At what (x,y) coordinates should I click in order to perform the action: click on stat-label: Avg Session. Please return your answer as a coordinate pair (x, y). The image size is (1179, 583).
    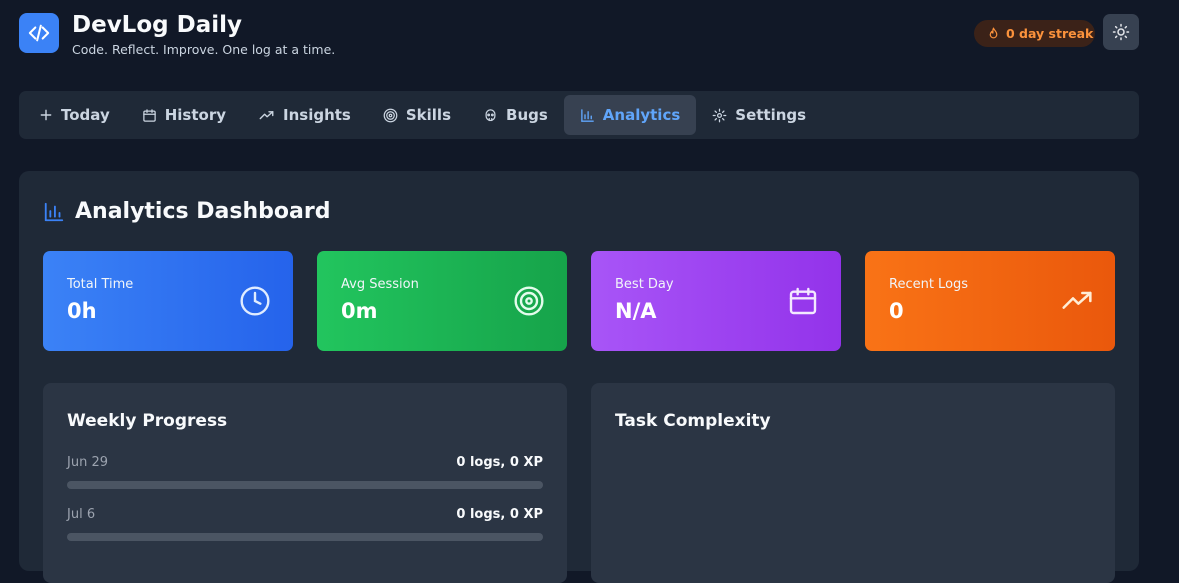
    Looking at the image, I should click on (380, 284).